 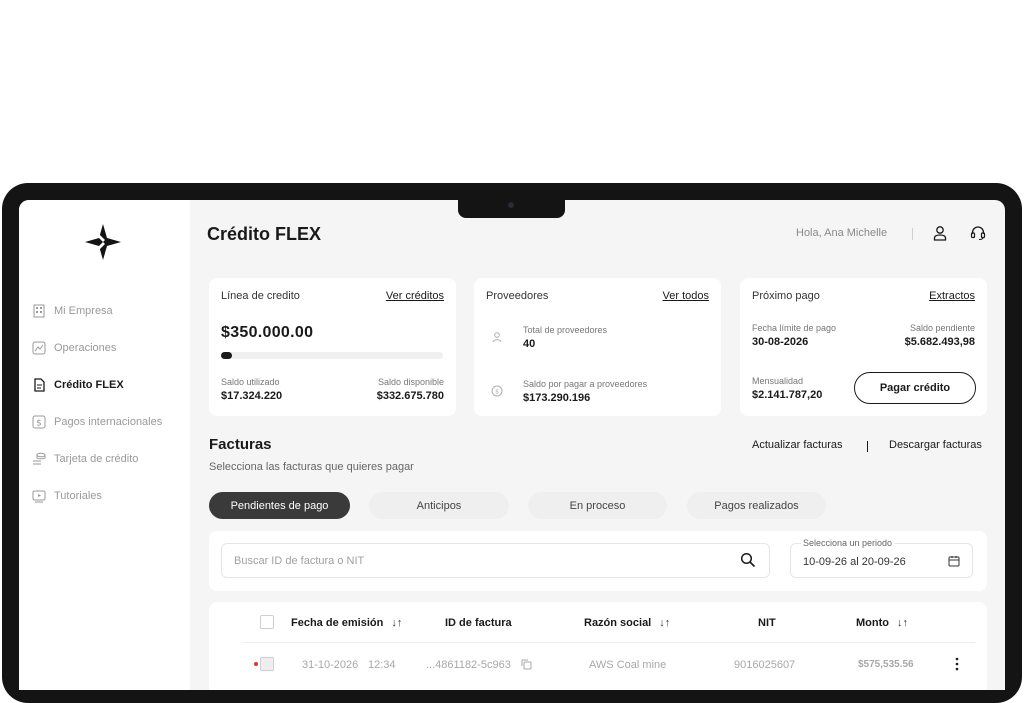 I want to click on credit-line-amount: $350.000.00, so click(x=267, y=332).